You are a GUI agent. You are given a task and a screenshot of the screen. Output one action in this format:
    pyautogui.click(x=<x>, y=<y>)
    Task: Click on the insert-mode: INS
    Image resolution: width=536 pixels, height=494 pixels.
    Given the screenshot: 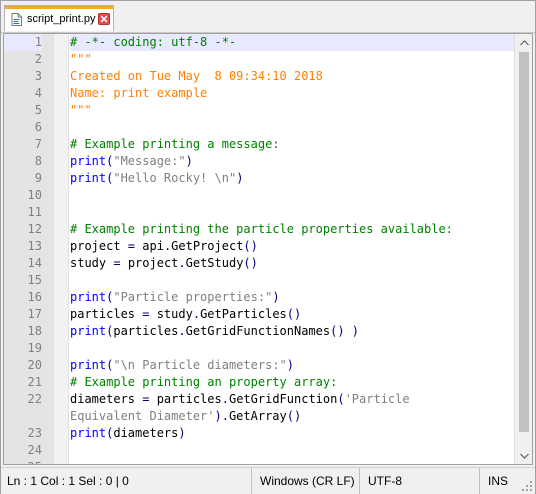 What is the action you would take?
    pyautogui.click(x=499, y=481)
    